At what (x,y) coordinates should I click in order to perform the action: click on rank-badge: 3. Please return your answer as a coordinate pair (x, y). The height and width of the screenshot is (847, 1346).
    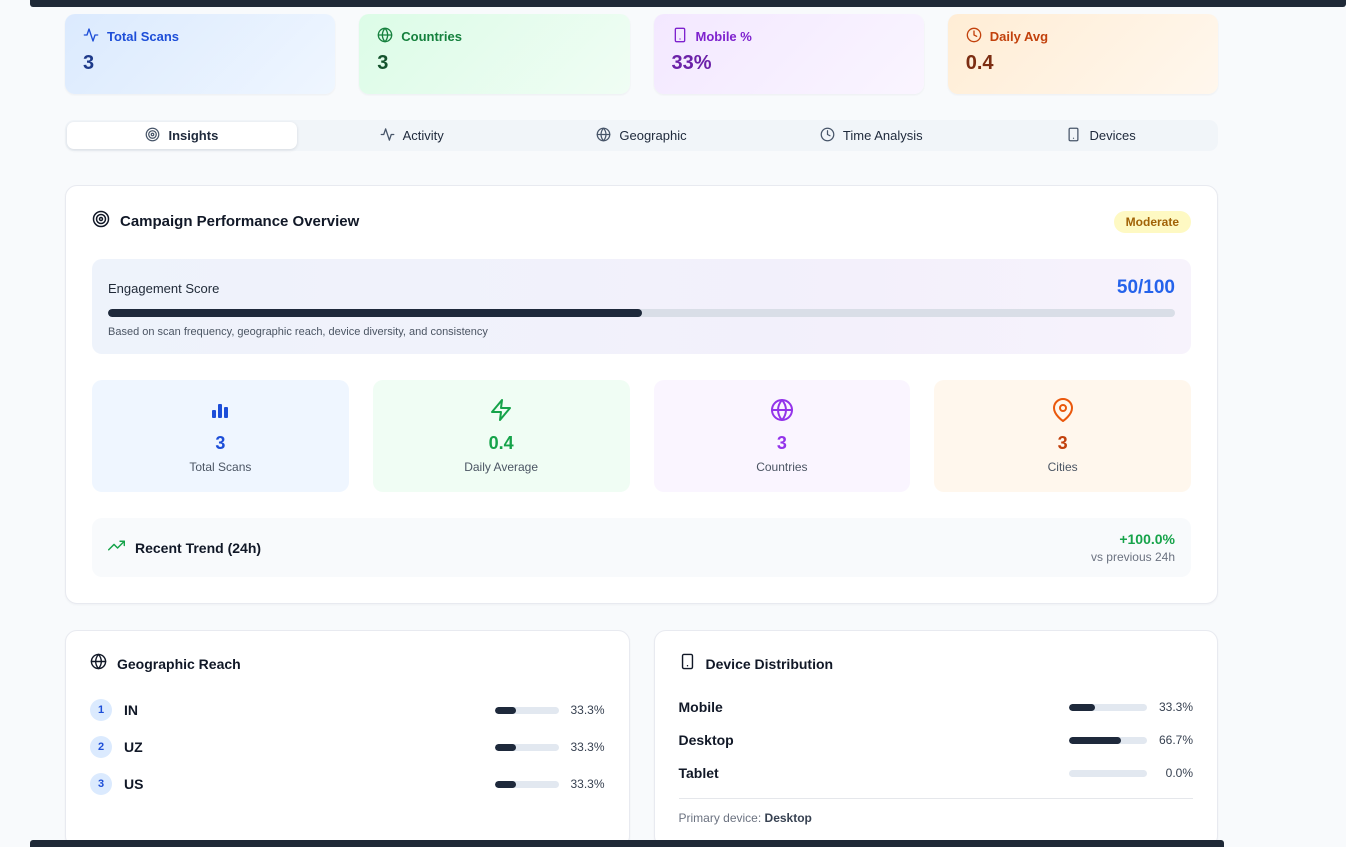
    Looking at the image, I should click on (101, 784).